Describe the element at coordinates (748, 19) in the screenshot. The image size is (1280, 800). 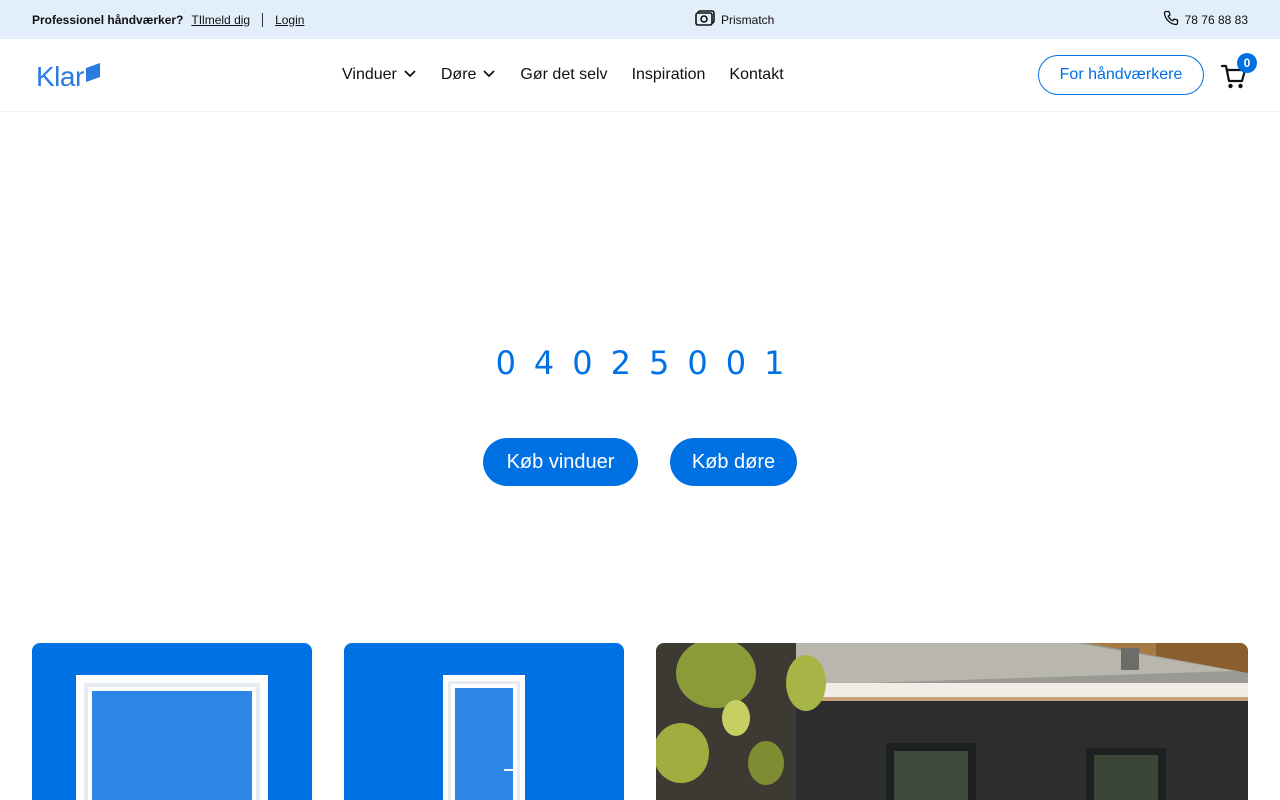
I see `pricematch-label: Prismatch` at that location.